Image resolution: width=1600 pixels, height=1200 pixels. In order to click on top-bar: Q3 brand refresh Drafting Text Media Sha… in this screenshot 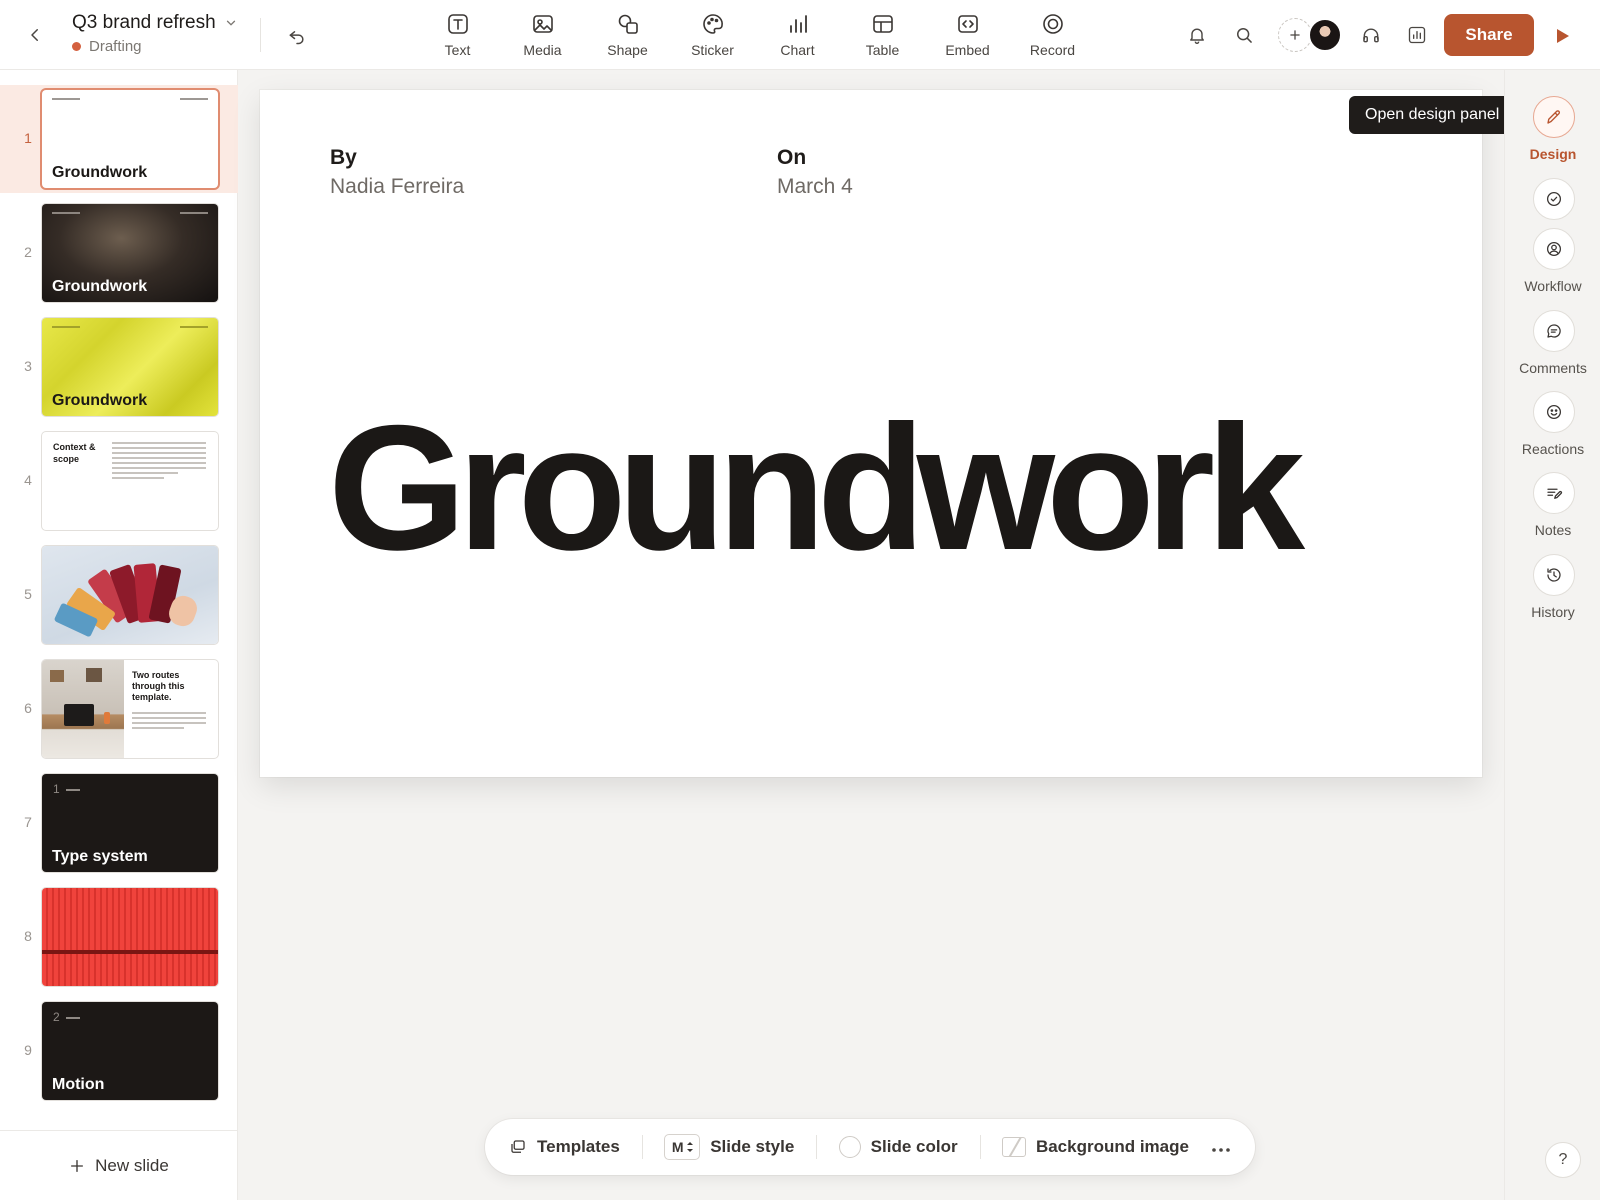, I will do `click(800, 35)`.